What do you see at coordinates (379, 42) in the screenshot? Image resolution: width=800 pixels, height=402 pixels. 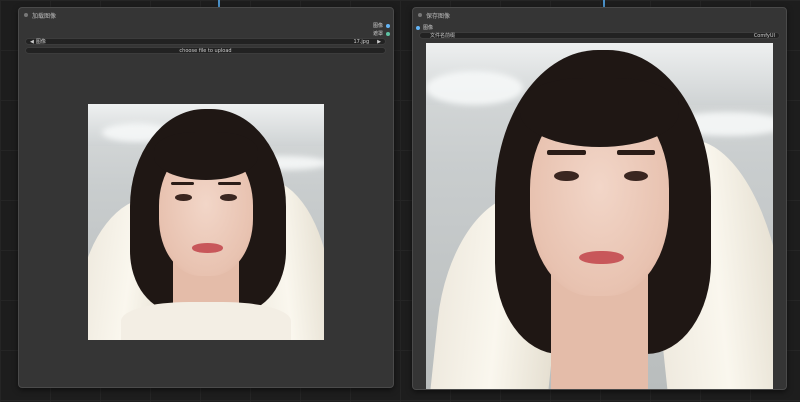 I see `right-arrow-icon: ▶` at bounding box center [379, 42].